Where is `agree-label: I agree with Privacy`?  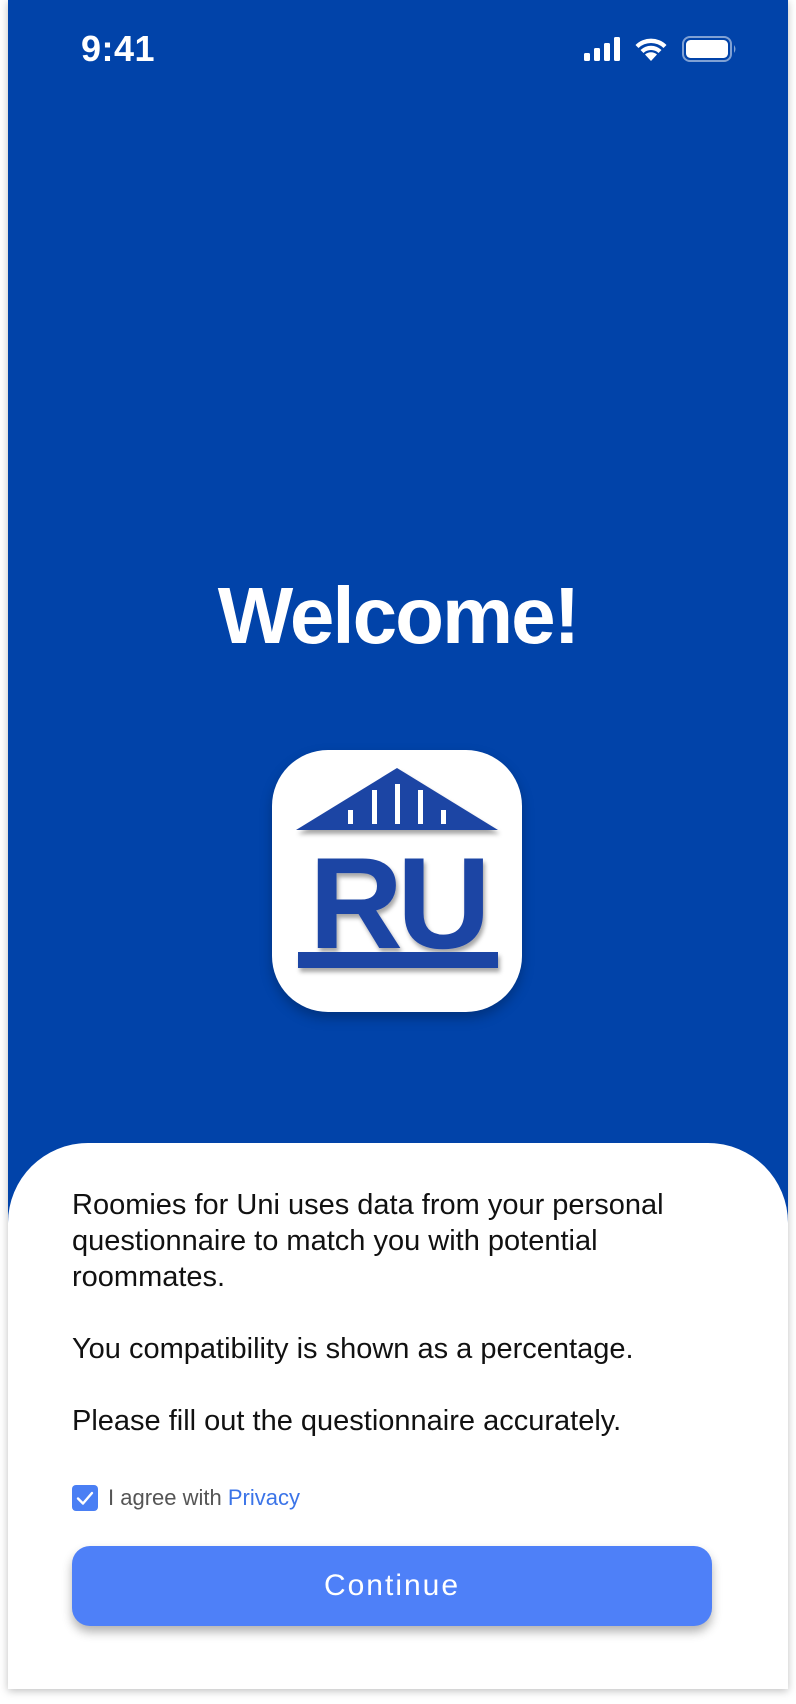
agree-label: I agree with Privacy is located at coordinates (204, 1498).